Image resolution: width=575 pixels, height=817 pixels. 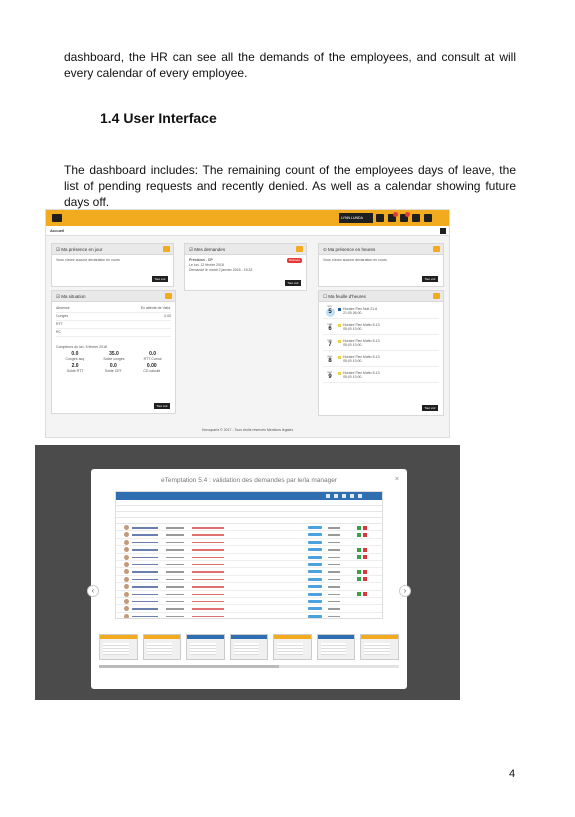 I want to click on thumbnail-scrollbar, so click(x=249, y=666).